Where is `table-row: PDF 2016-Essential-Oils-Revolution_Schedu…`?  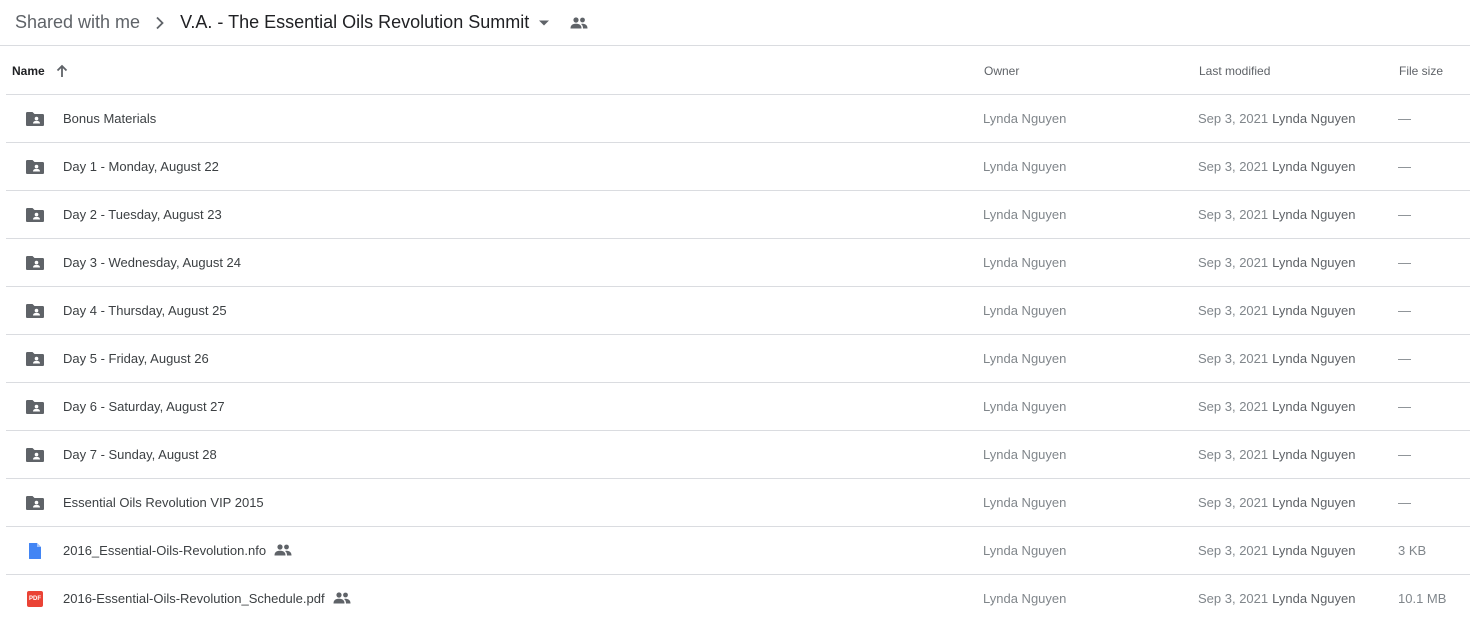 table-row: PDF 2016-Essential-Oils-Revolution_Schedu… is located at coordinates (738, 598).